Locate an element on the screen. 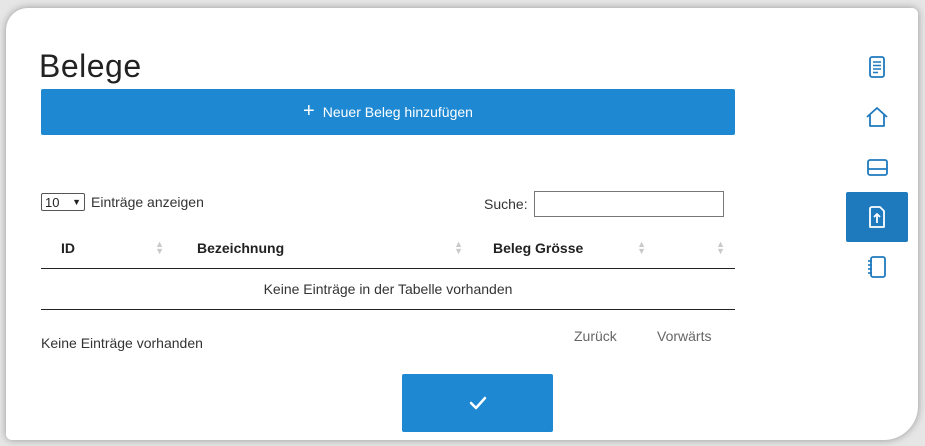 The image size is (925, 446). column-header-id: ID ▲ ▼ is located at coordinates (107, 248).